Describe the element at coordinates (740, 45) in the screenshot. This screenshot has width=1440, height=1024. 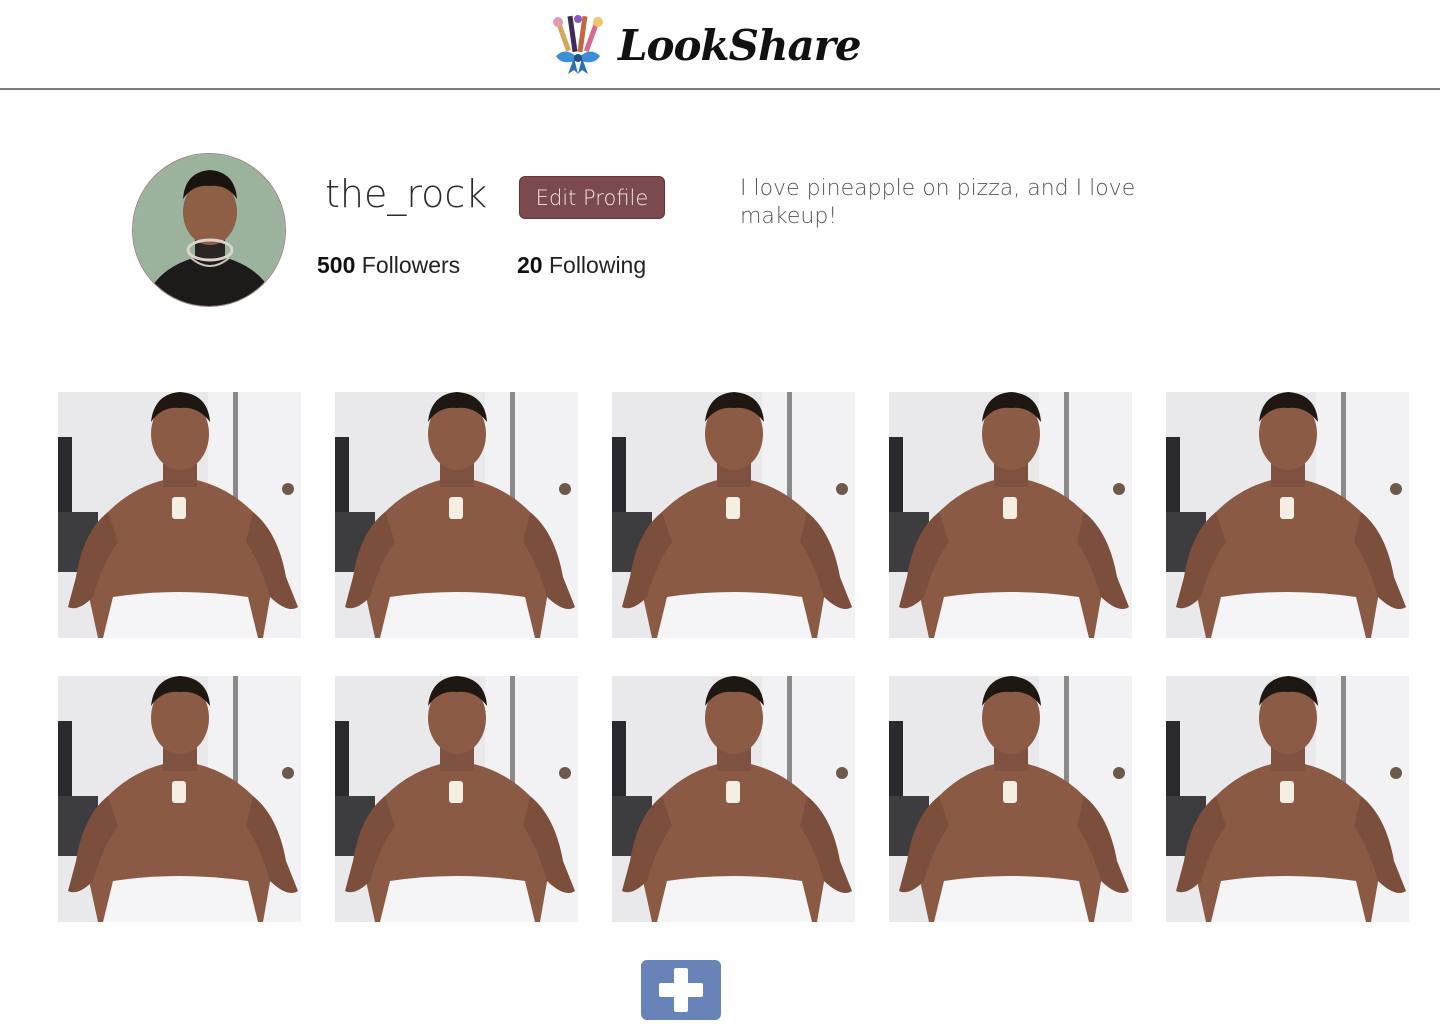
I see `brand-name: LookShare` at that location.